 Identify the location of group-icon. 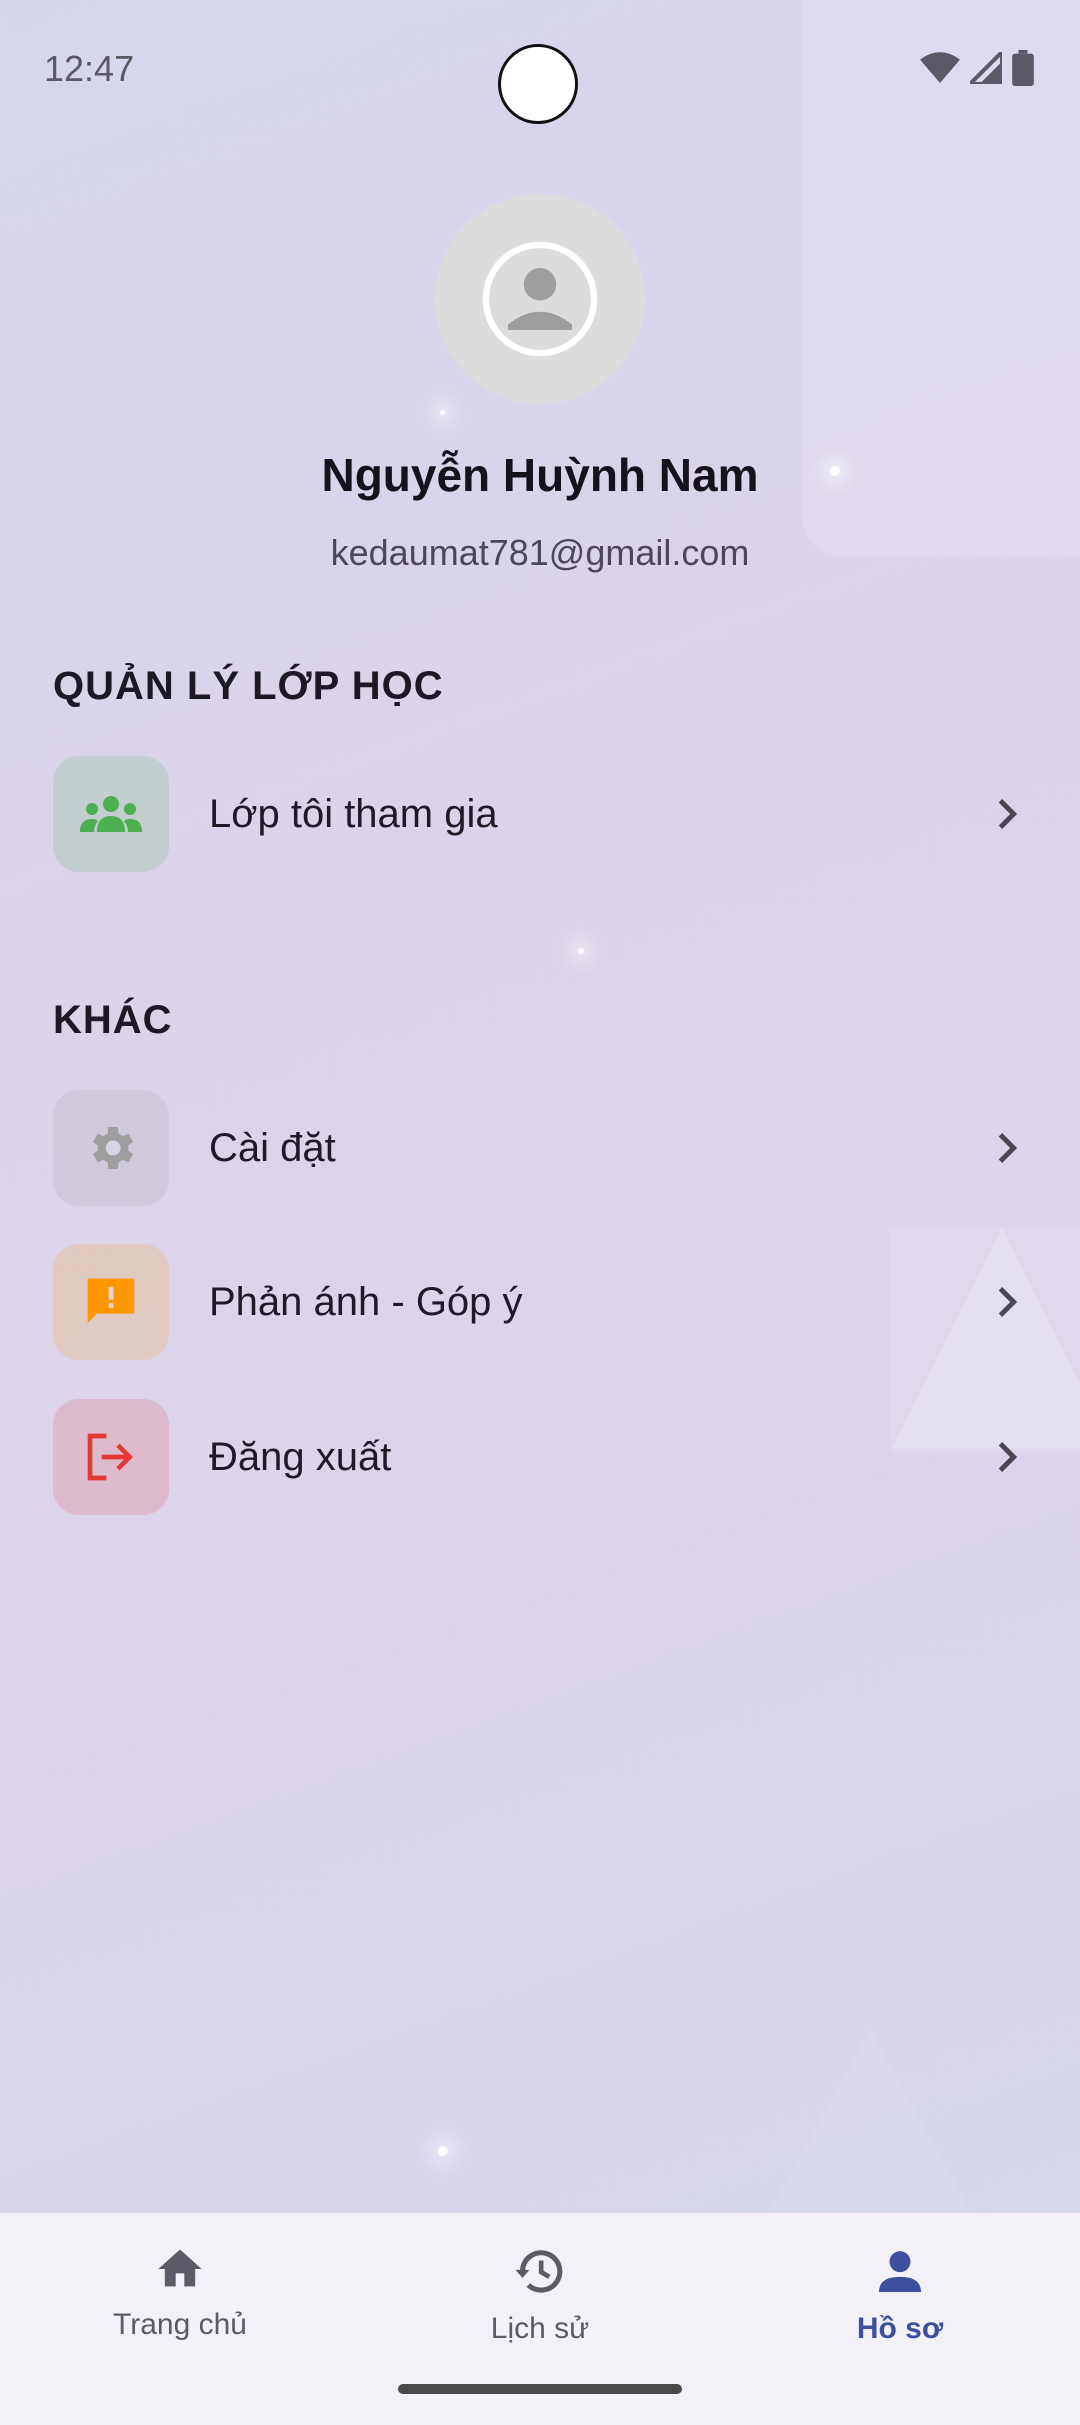
(111, 814).